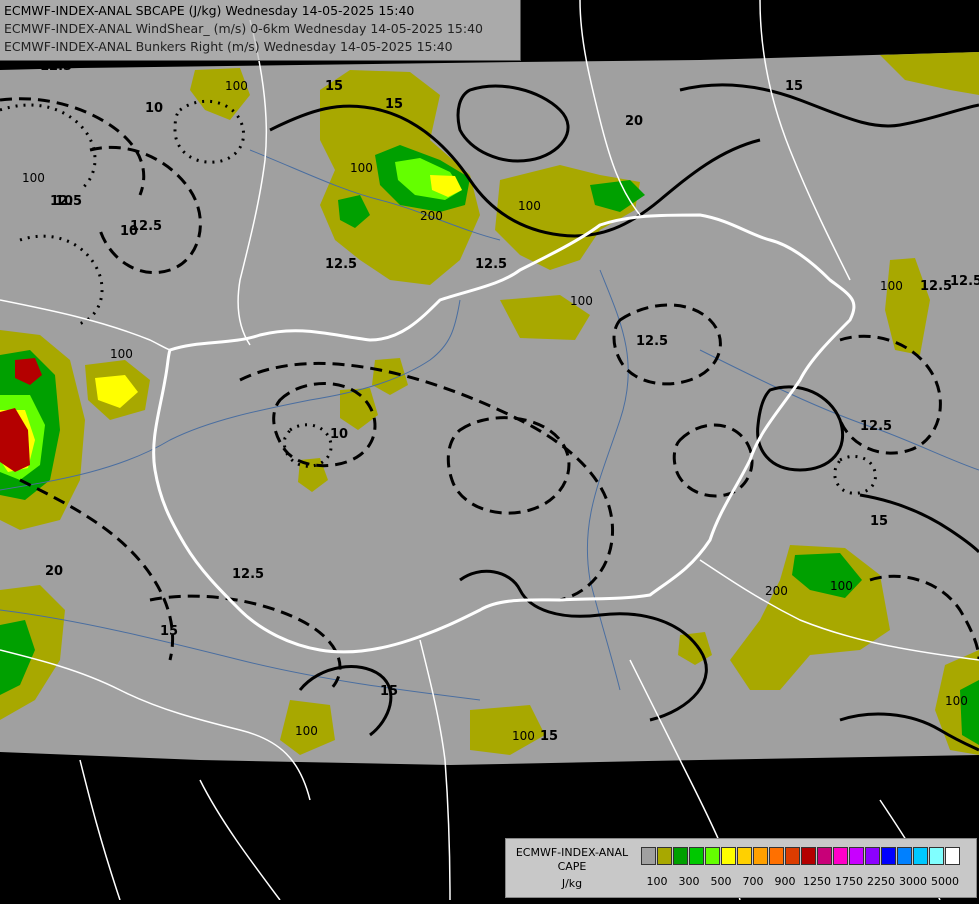 The image size is (979, 904). Describe the element at coordinates (849, 881) in the screenshot. I see `legend-tick-label: 1750` at that location.